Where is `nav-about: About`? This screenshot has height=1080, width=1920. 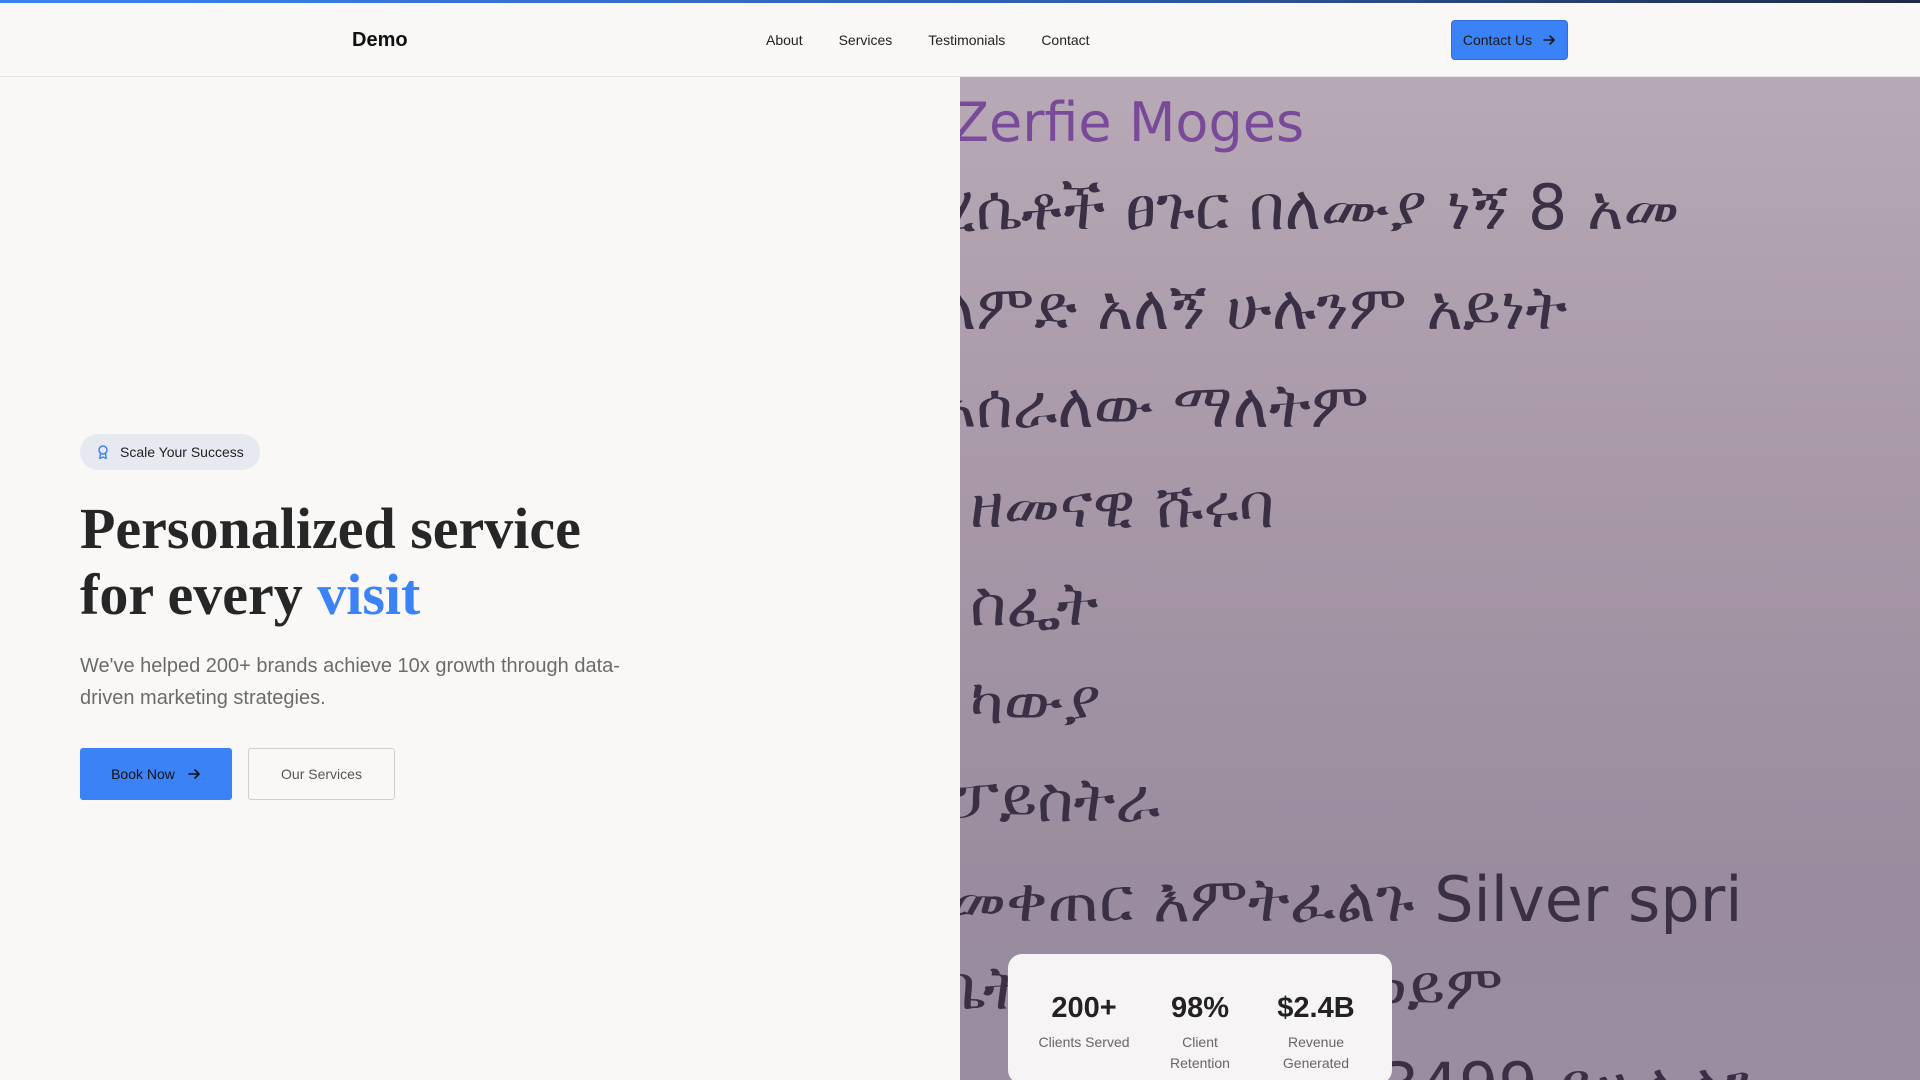 nav-about: About is located at coordinates (784, 40).